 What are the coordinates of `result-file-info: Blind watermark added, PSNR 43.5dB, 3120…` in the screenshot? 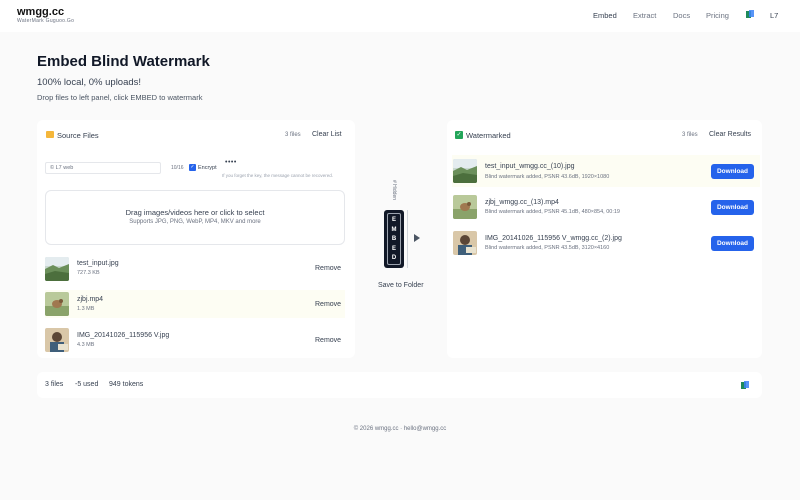 It's located at (547, 248).